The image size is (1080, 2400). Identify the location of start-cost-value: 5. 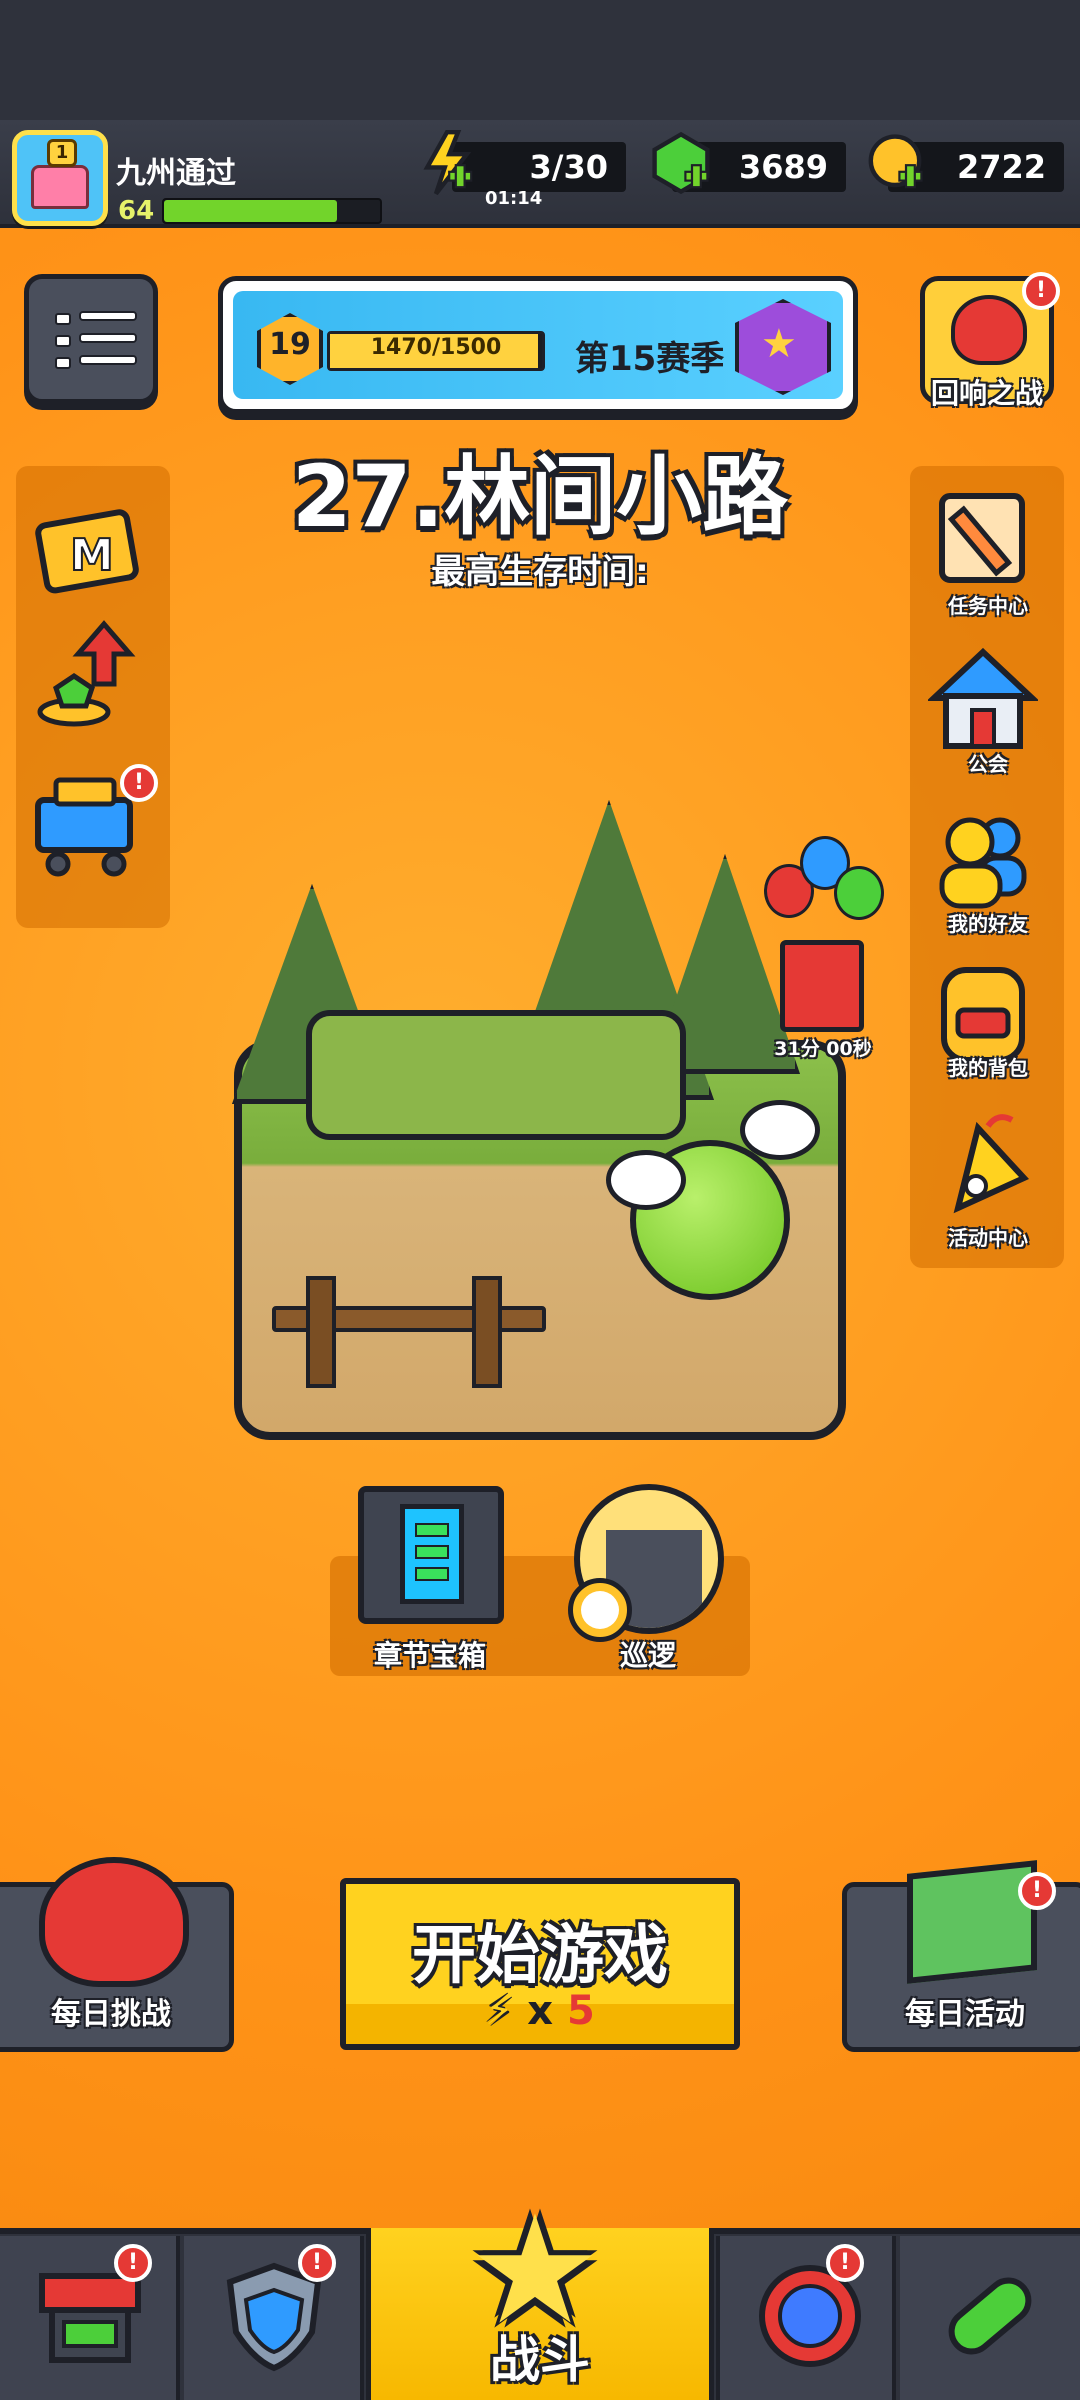
(580, 2011).